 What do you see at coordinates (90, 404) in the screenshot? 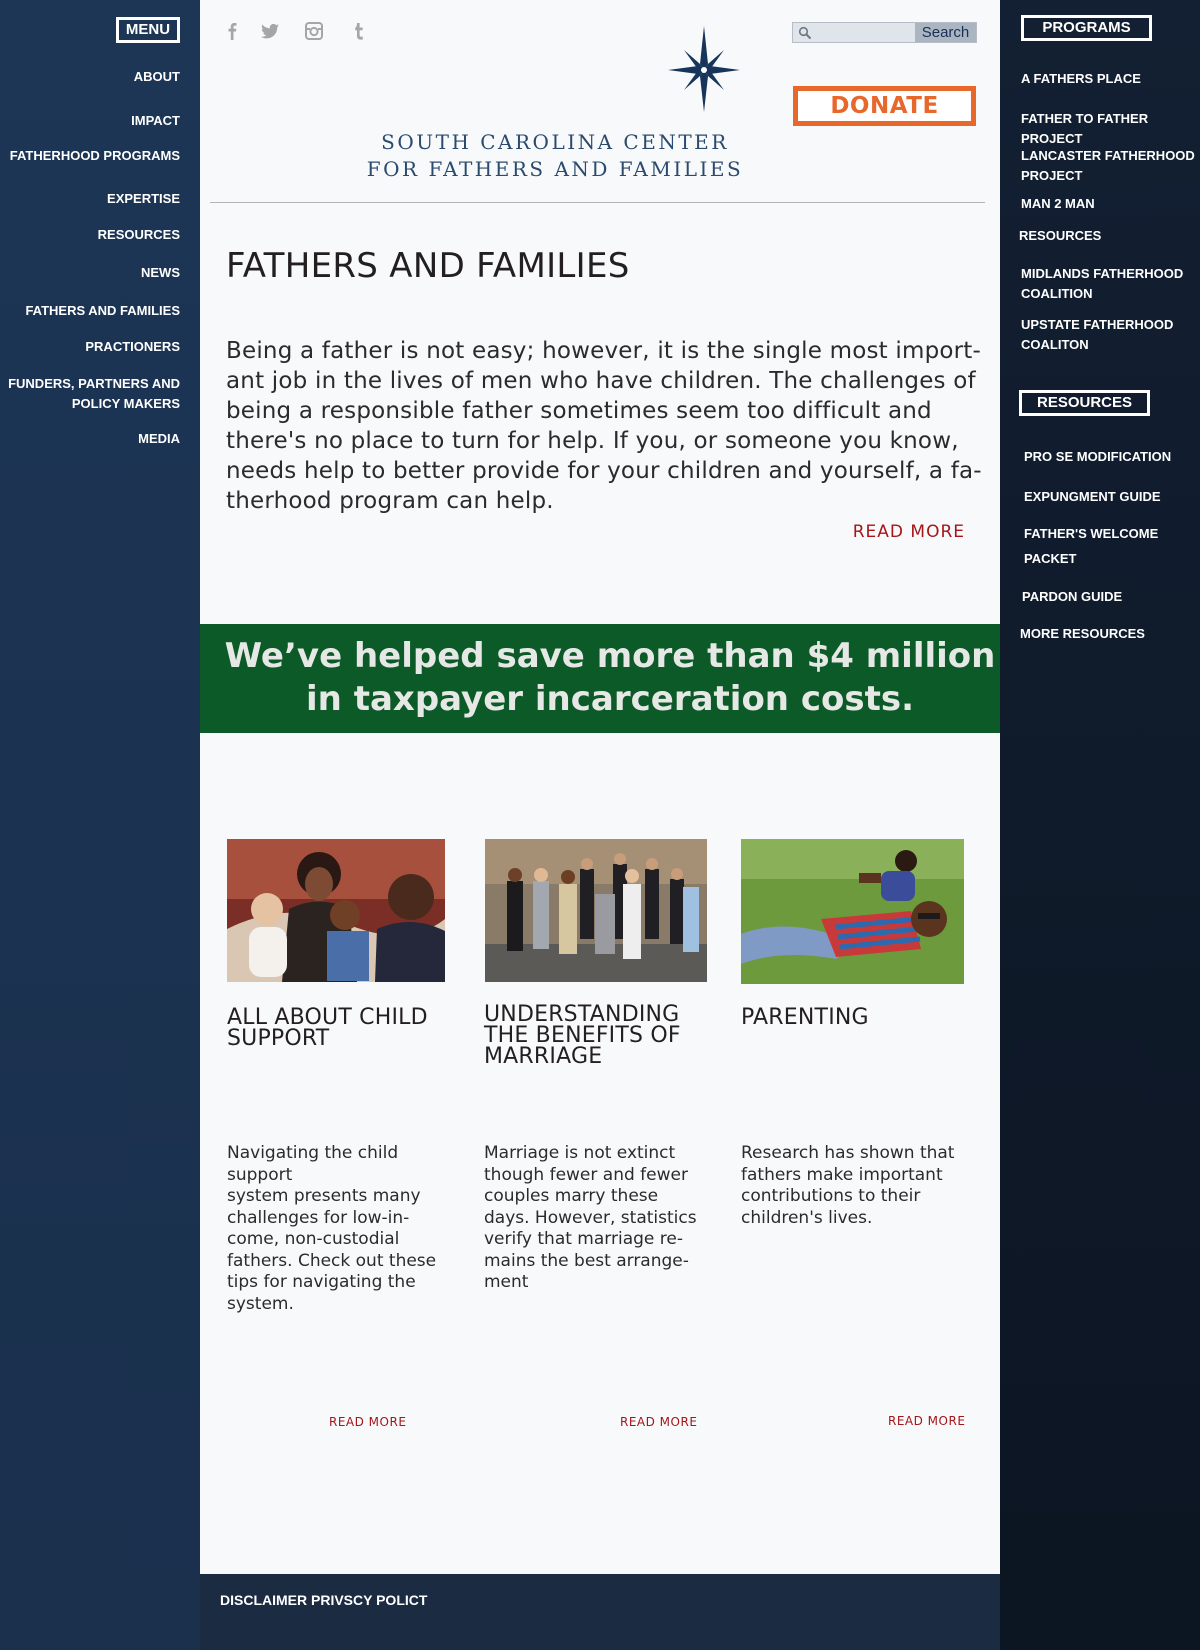
I see `nav-item-policy-makers: POLICY MAKERS` at bounding box center [90, 404].